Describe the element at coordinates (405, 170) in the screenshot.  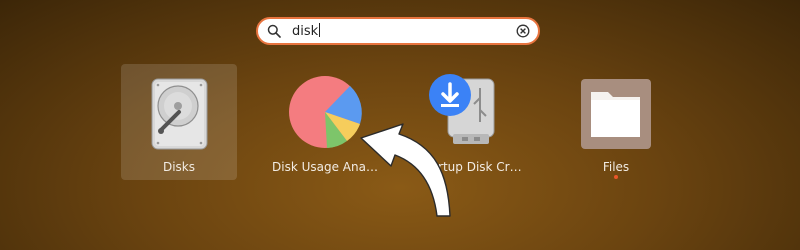
I see `annotation-arrow-icon` at that location.